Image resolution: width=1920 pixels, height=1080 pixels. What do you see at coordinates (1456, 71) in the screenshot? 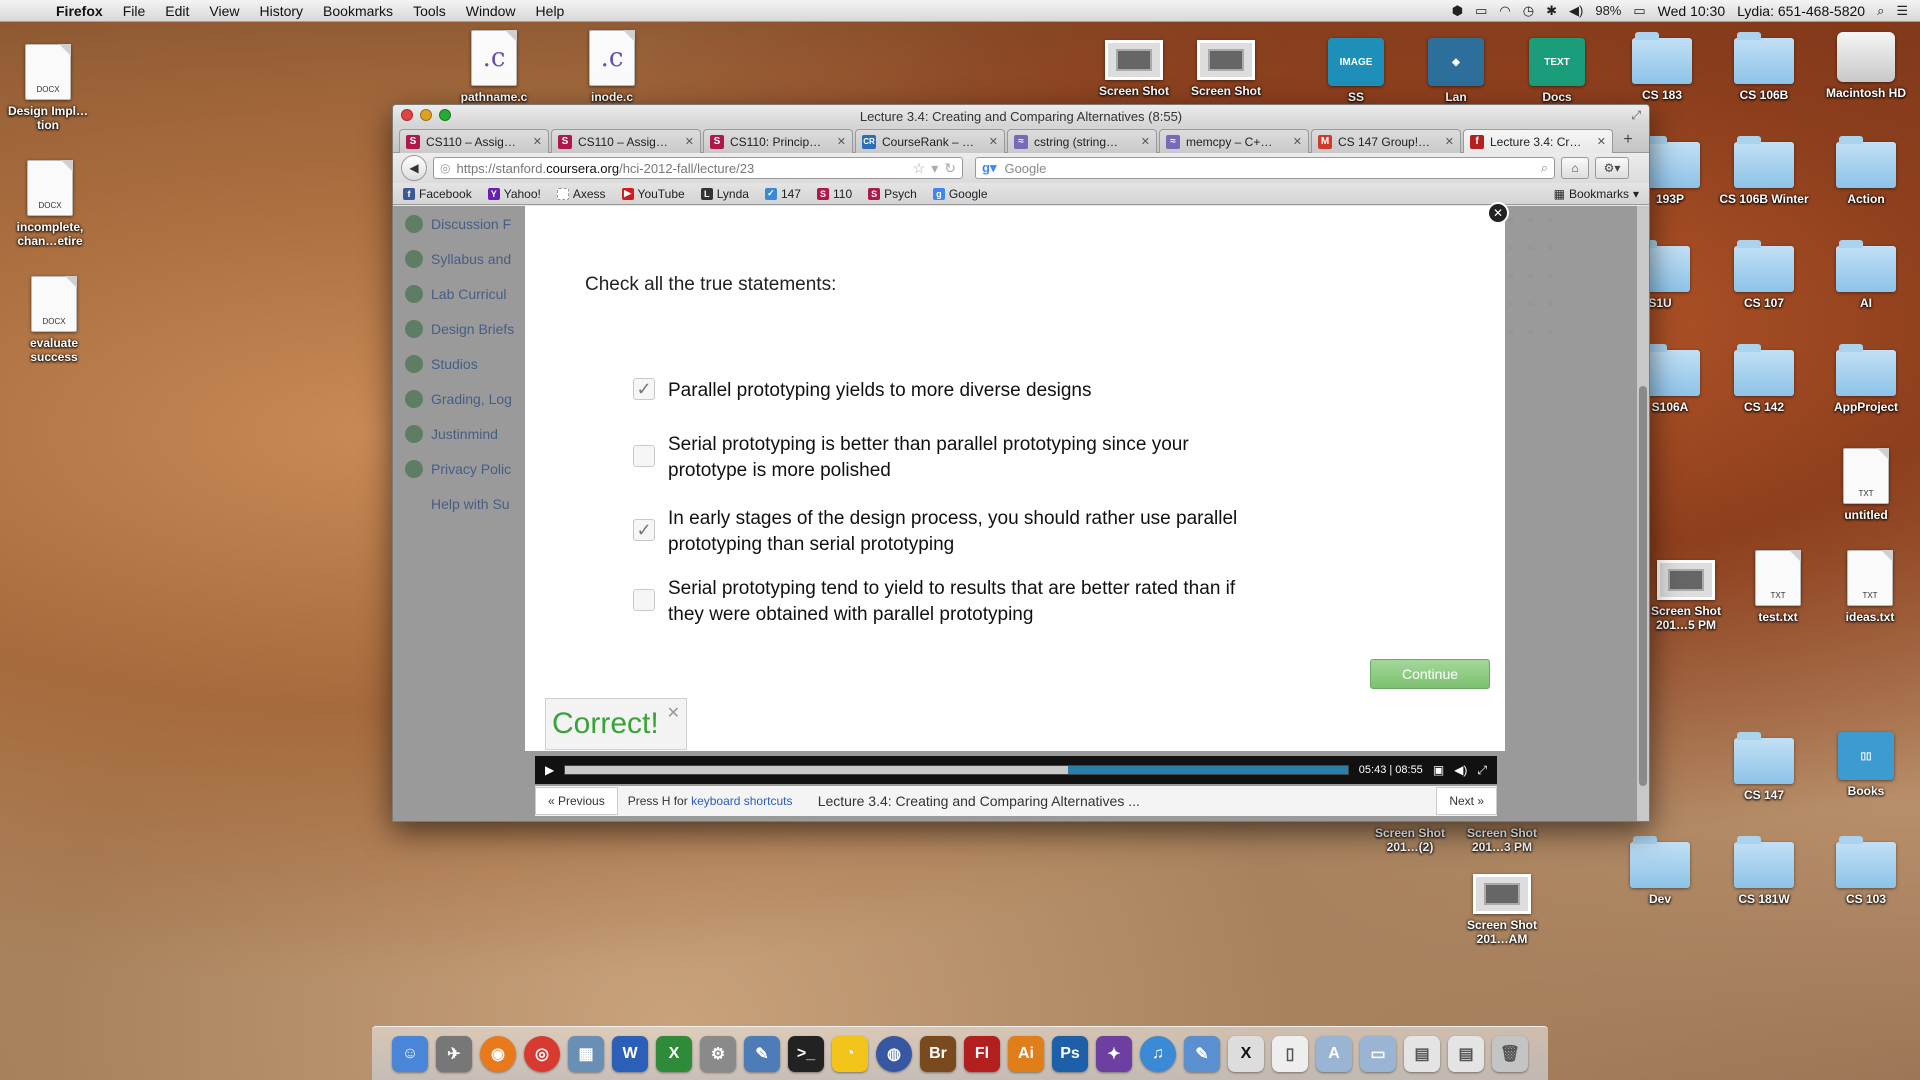
I see `desktop-alias-lan: ◆ Lan` at bounding box center [1456, 71].